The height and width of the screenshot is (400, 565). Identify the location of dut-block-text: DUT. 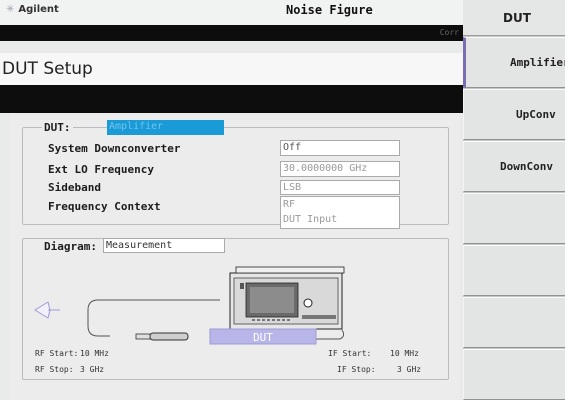
(263, 337).